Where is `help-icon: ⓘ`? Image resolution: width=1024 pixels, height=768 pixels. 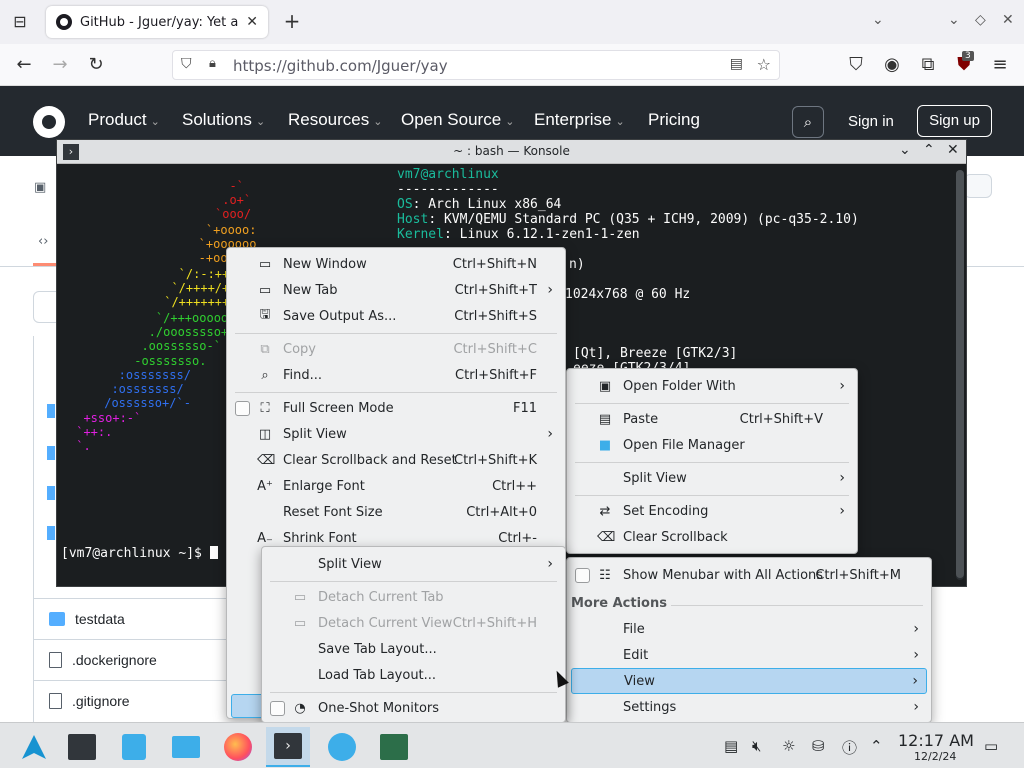
help-icon: ⓘ is located at coordinates (849, 747).